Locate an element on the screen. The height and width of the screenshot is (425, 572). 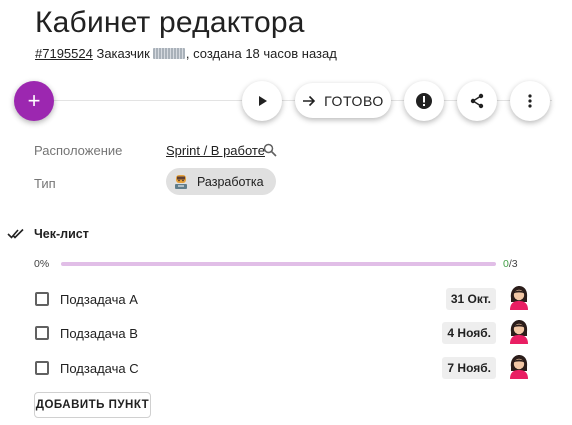
add-button: + is located at coordinates (34, 101).